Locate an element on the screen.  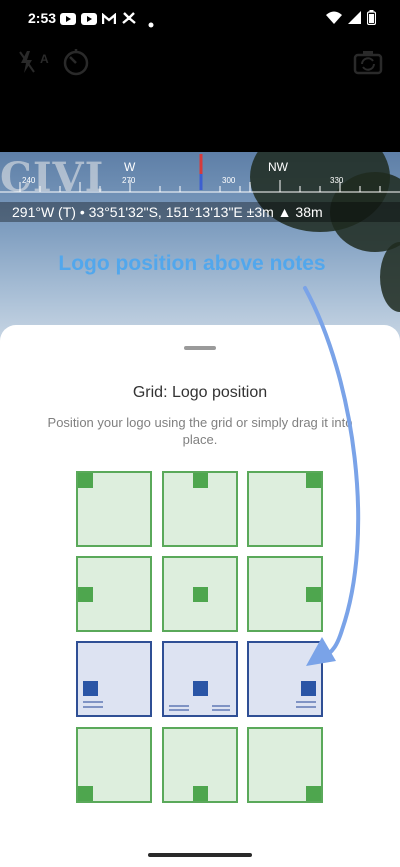
compass-degree: 240 is located at coordinates (29, 180).